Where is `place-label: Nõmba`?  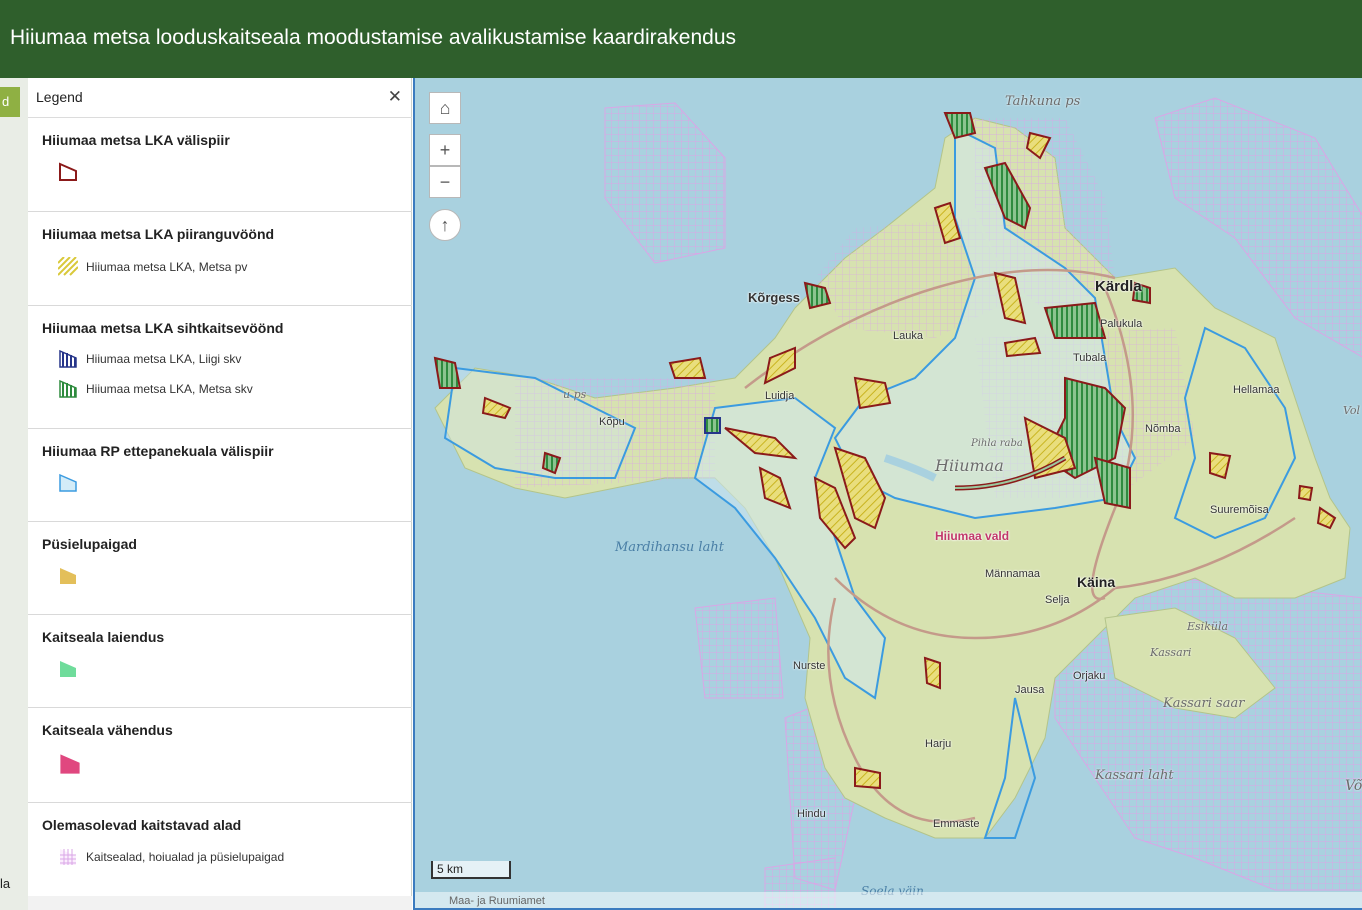
place-label: Nõmba is located at coordinates (1163, 429).